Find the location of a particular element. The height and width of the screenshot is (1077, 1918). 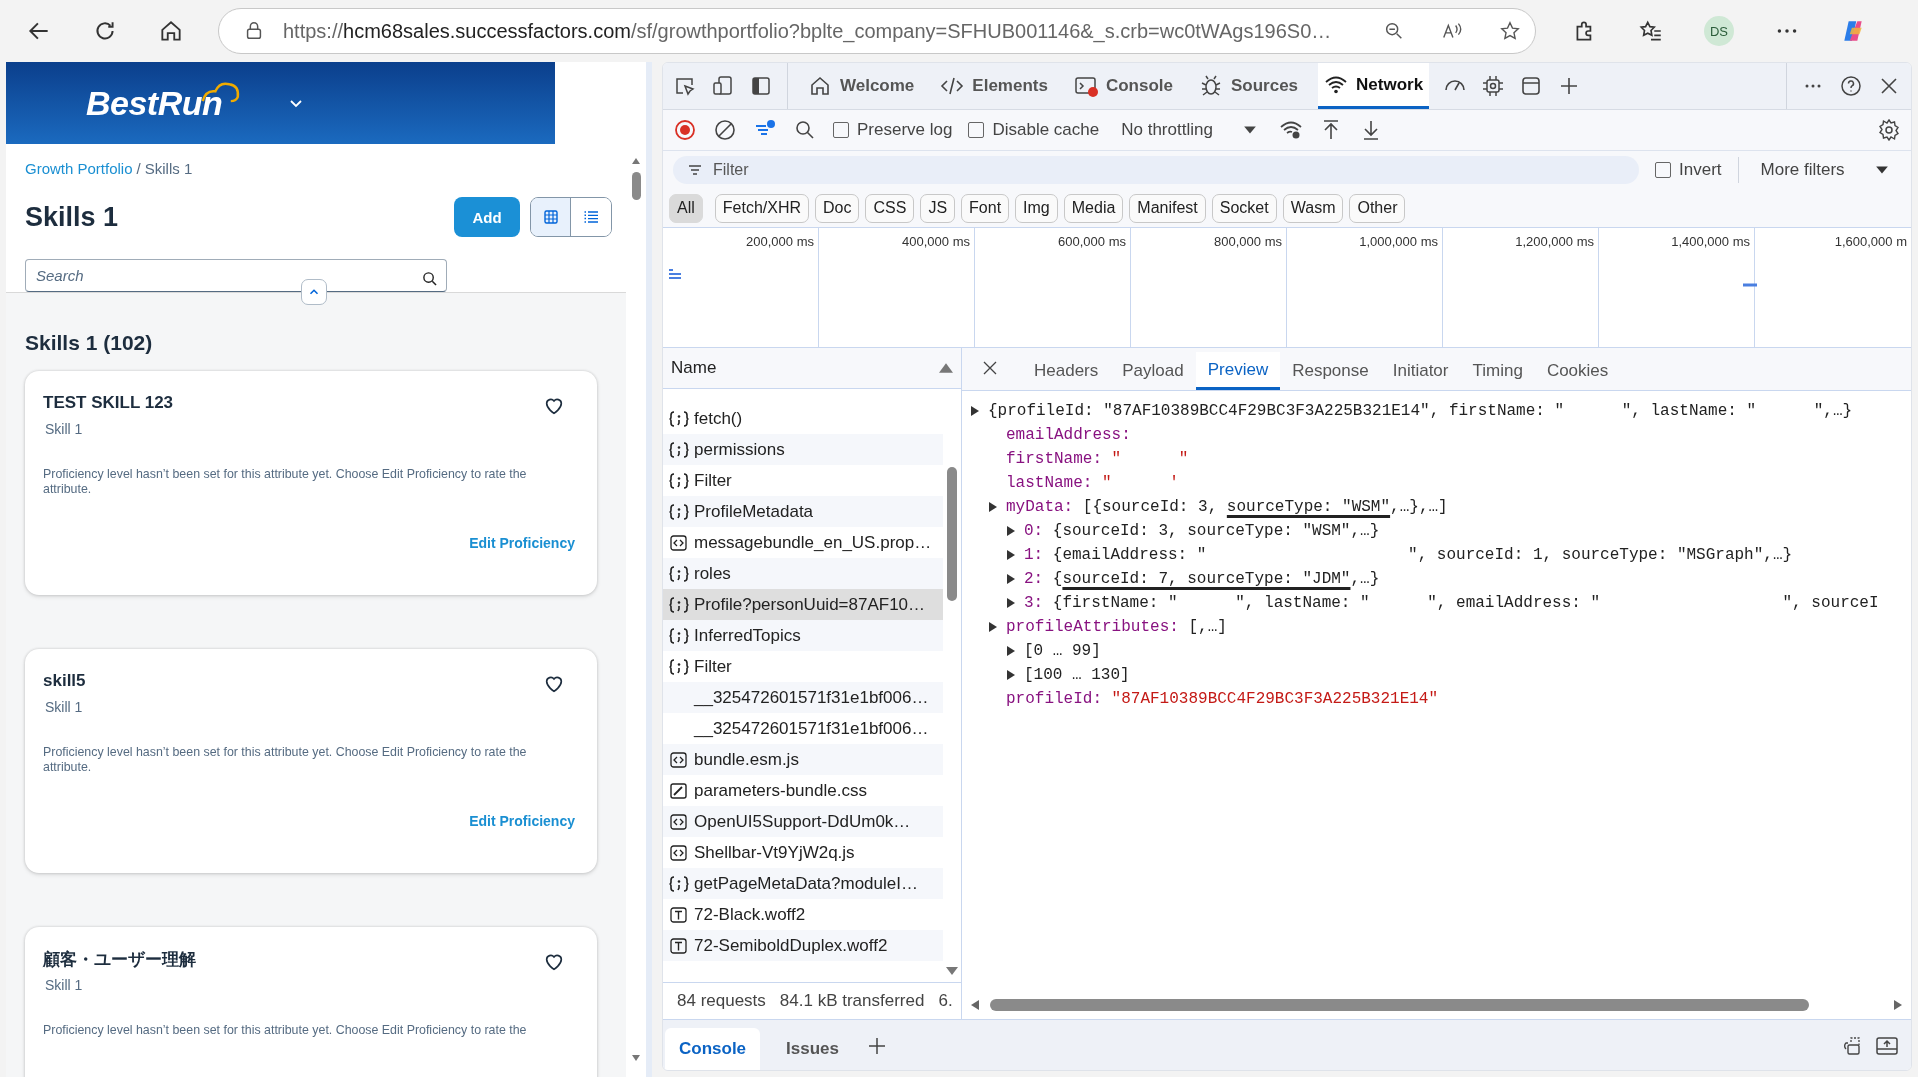

dock-icon is located at coordinates (761, 86).